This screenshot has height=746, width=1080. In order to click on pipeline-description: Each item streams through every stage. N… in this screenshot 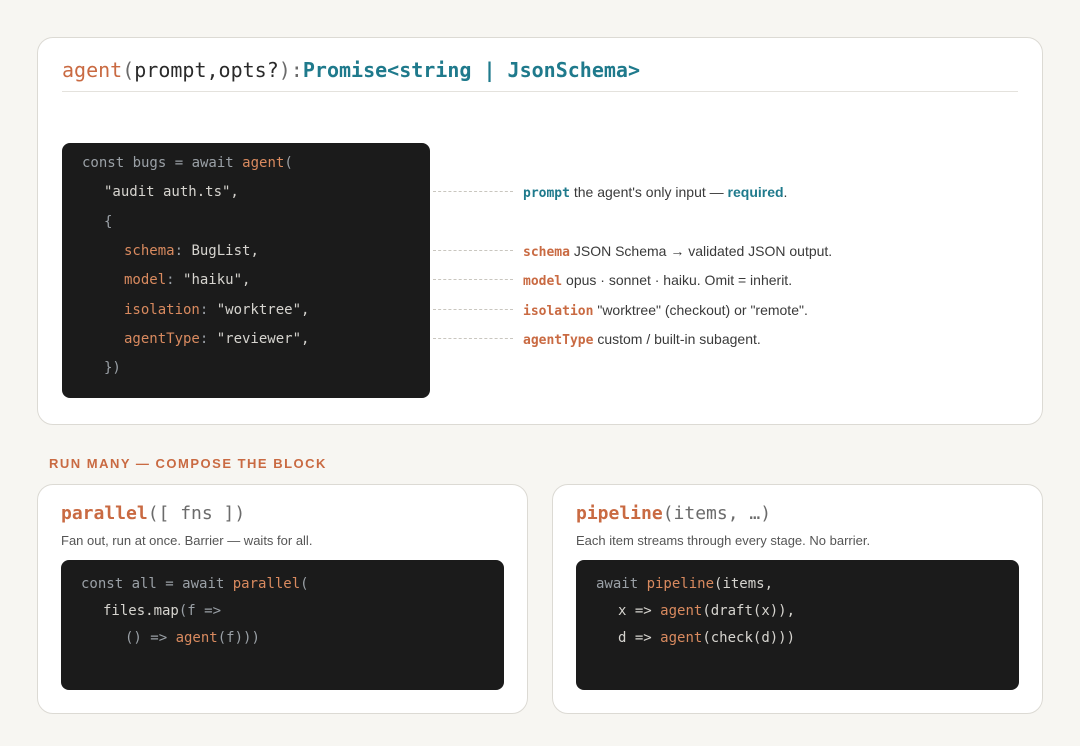, I will do `click(723, 540)`.